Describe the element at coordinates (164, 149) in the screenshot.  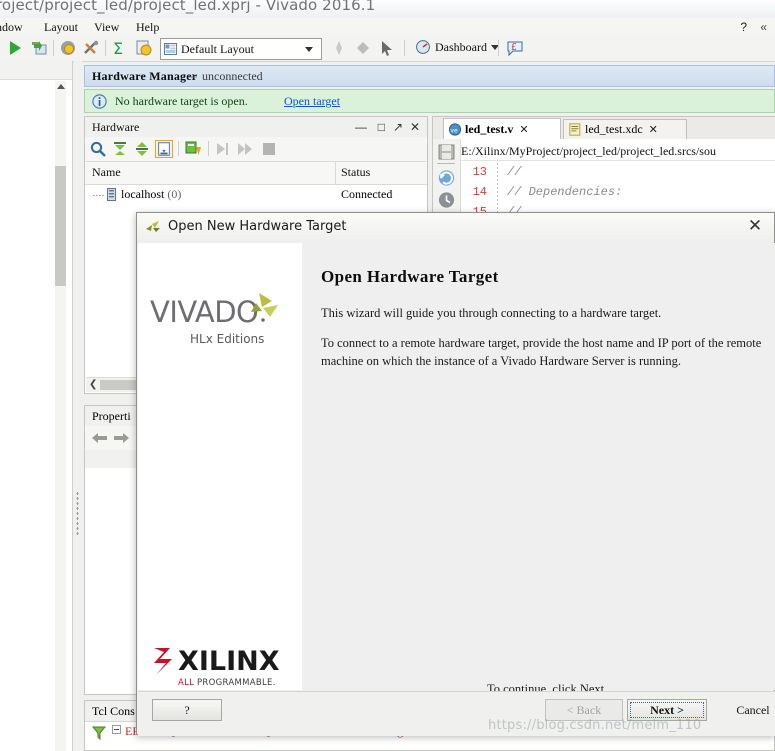
I see `auto-connect-icon` at that location.